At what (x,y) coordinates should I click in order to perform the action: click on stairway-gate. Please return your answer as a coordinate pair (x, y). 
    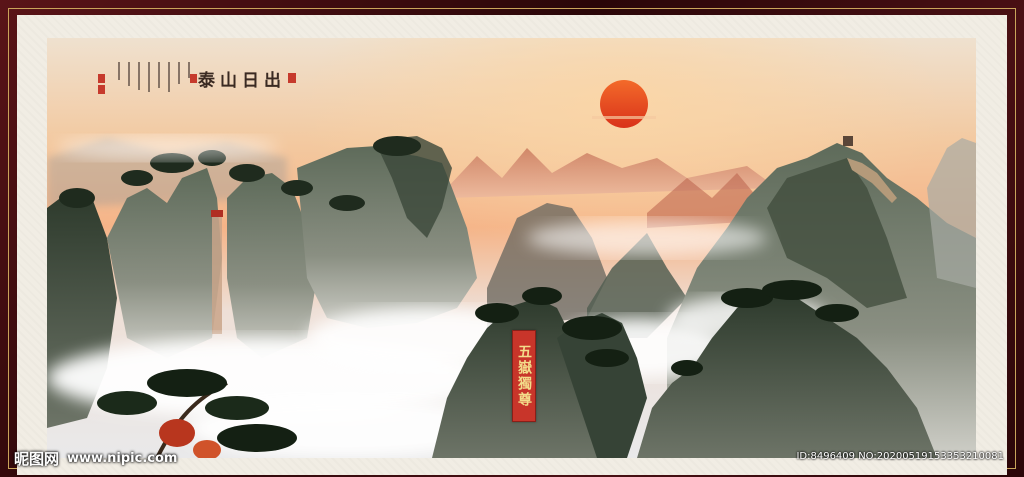
    Looking at the image, I should click on (217, 213).